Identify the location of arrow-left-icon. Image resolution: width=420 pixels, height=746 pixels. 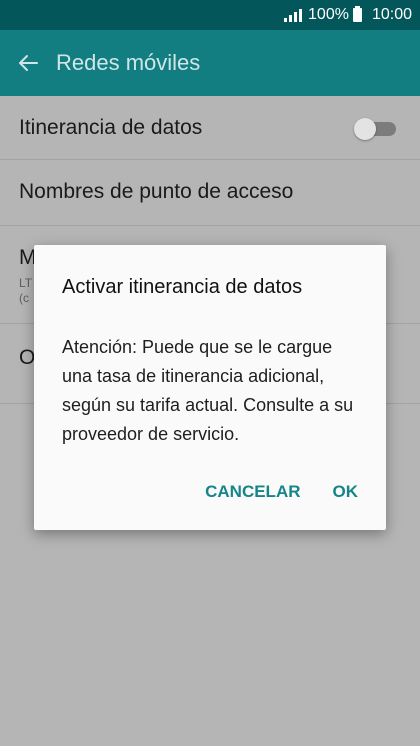
(28, 63).